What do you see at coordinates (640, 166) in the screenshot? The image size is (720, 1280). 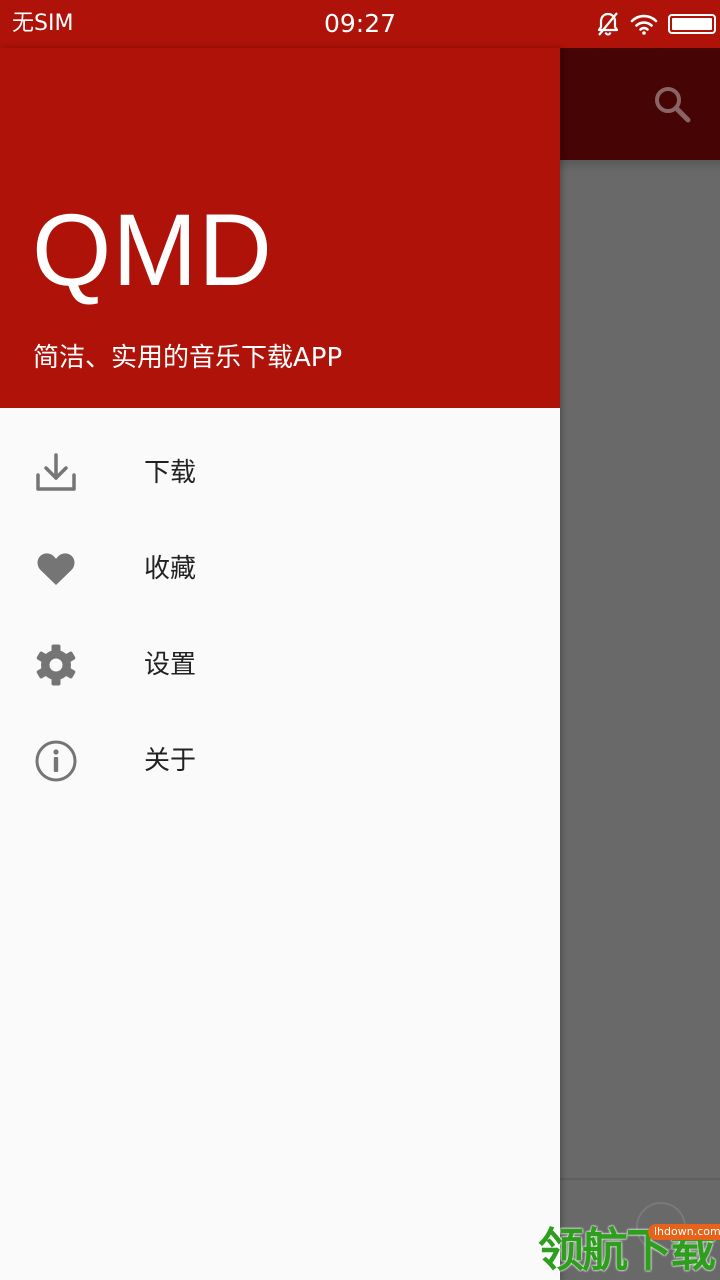 I see `toolbar-shadow` at bounding box center [640, 166].